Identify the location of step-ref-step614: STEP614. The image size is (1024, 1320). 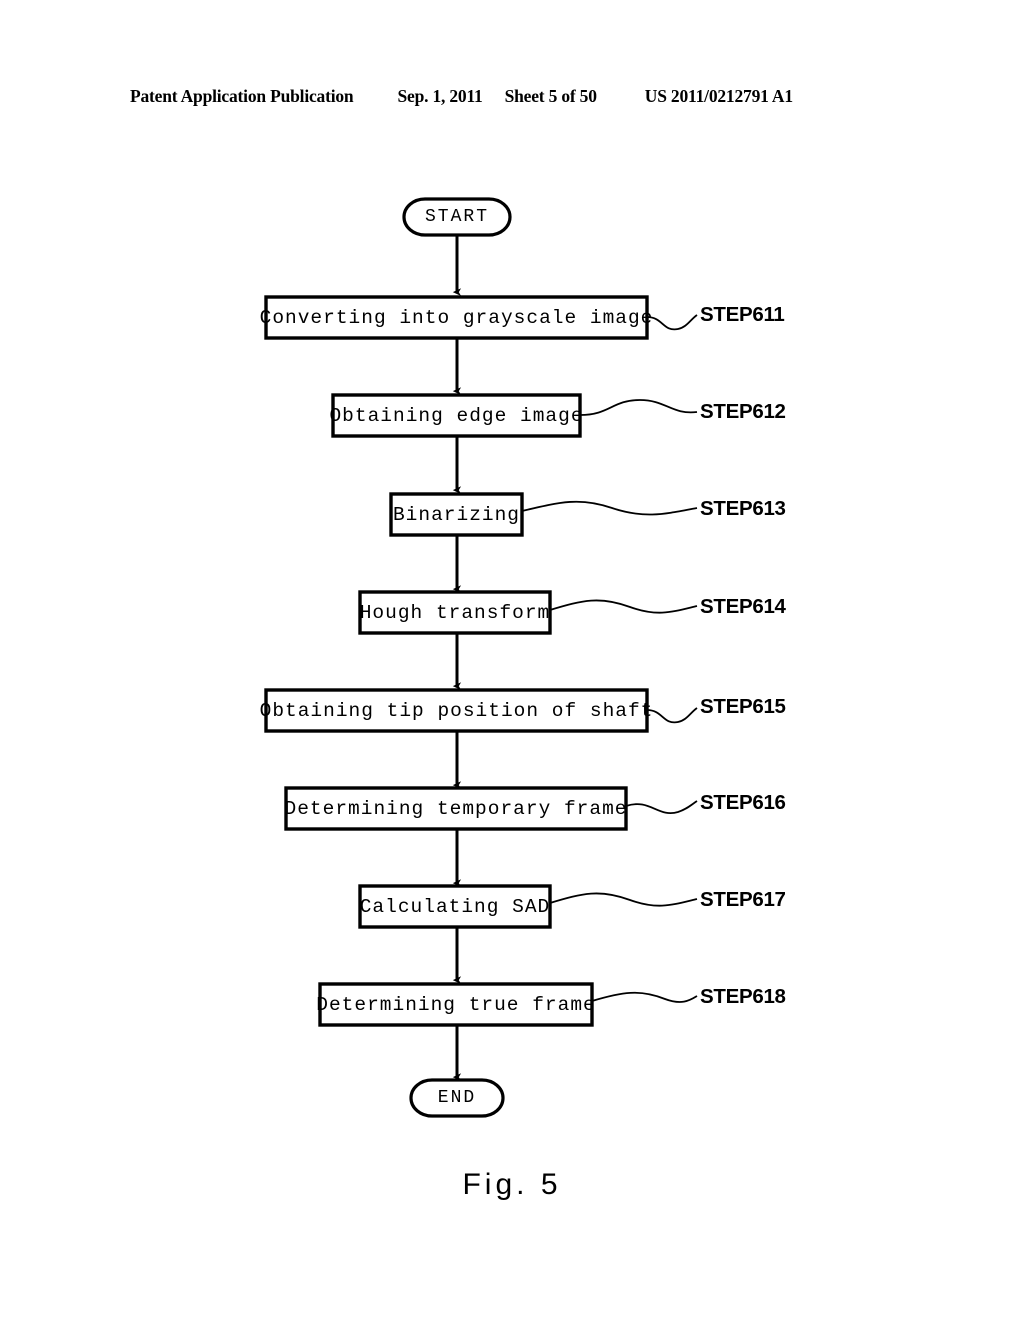
(743, 606).